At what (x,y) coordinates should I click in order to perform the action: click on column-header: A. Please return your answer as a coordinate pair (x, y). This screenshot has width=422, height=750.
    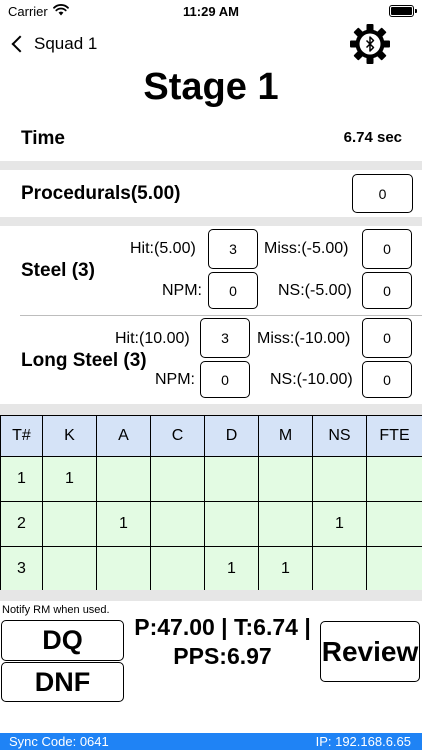
    Looking at the image, I should click on (123, 436).